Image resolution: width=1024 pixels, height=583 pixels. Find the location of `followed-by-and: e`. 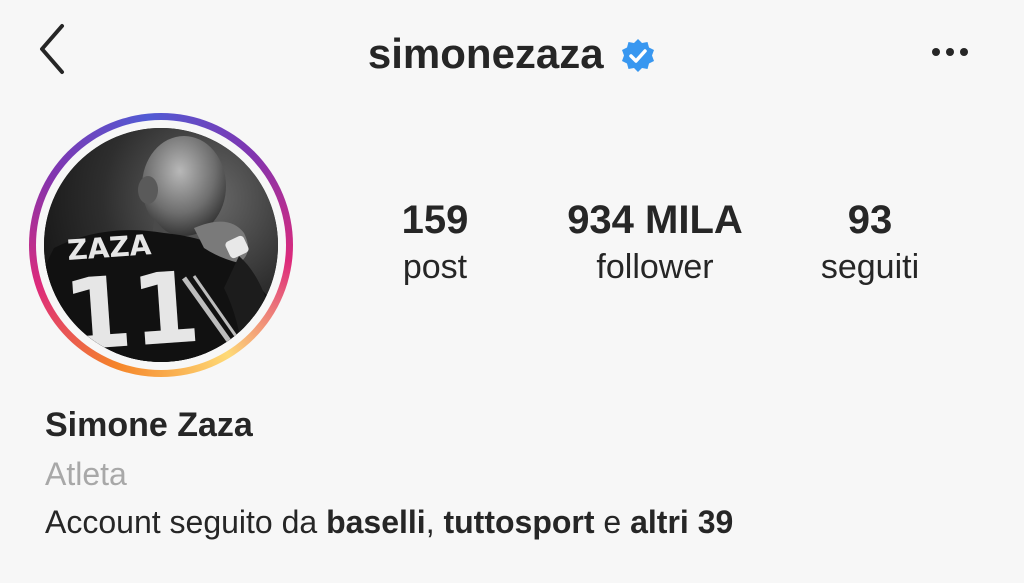

followed-by-and: e is located at coordinates (612, 522).